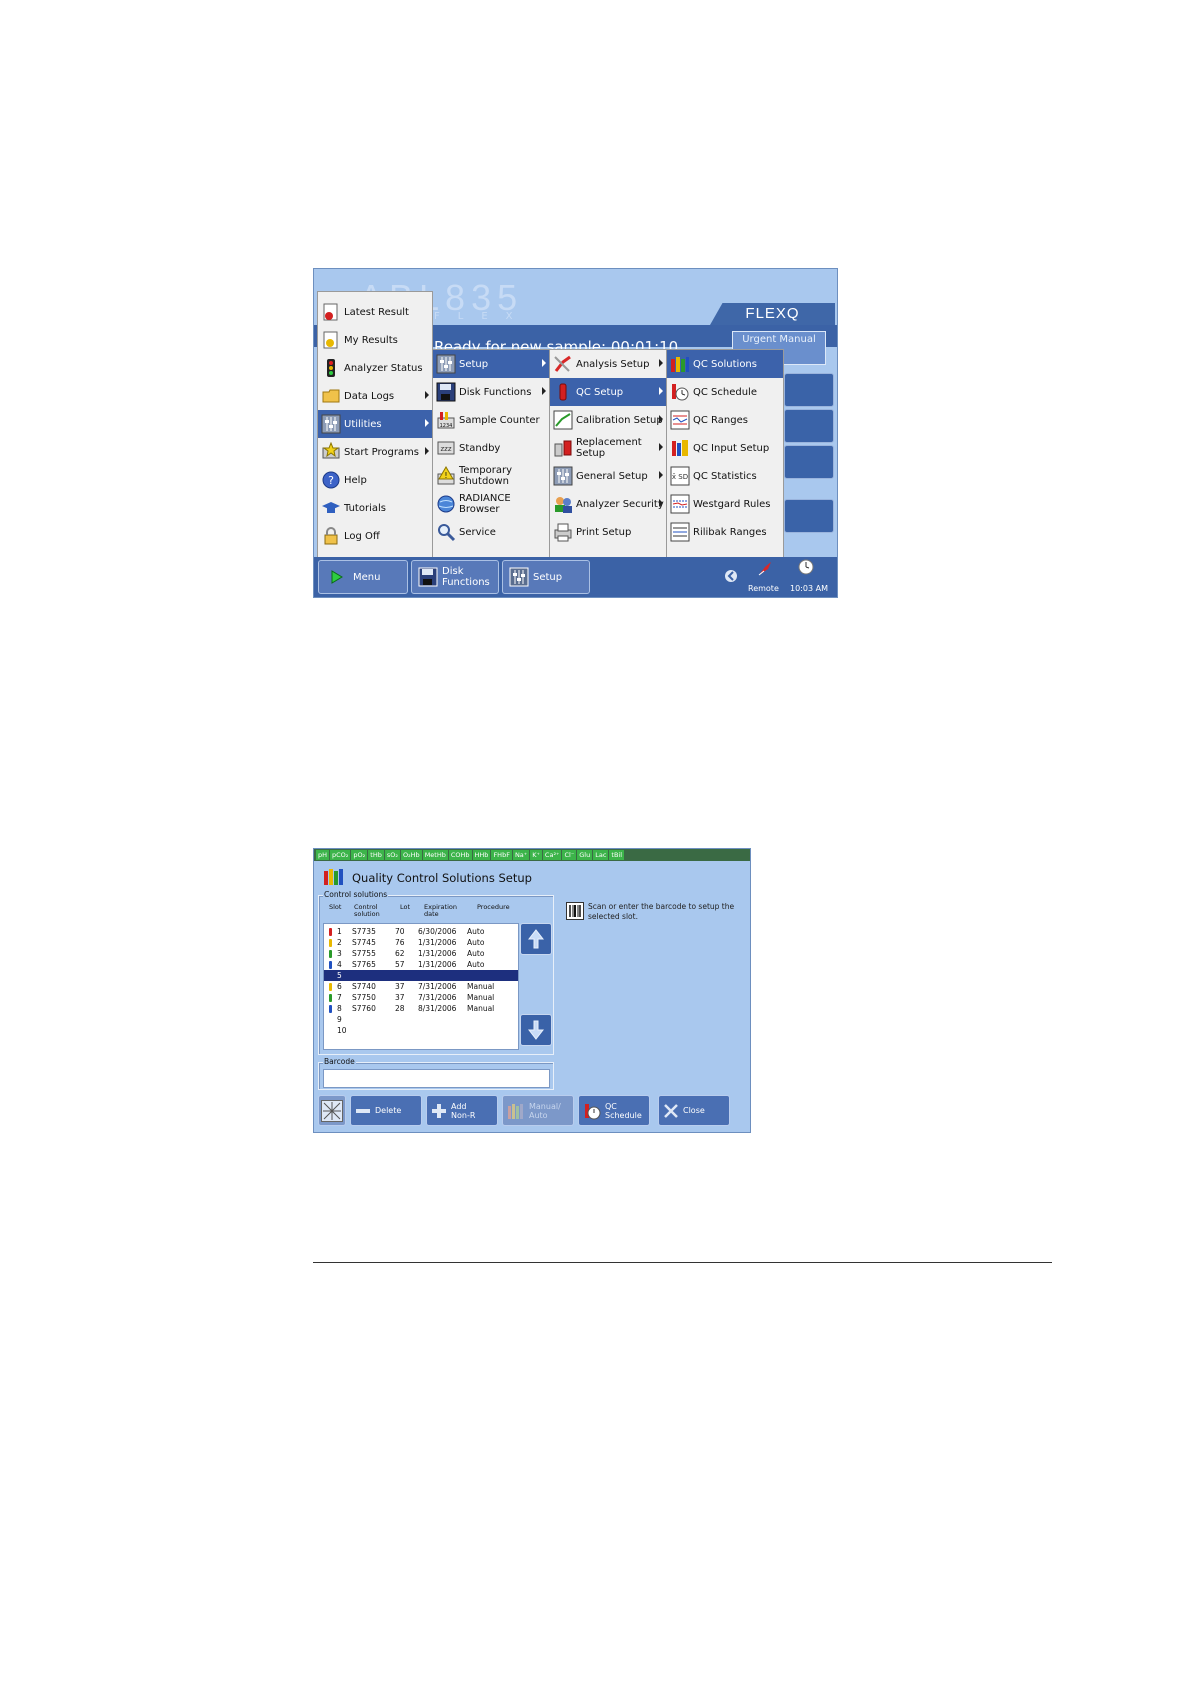 The height and width of the screenshot is (1684, 1190). Describe the element at coordinates (765, 568) in the screenshot. I see `remote-icon` at that location.